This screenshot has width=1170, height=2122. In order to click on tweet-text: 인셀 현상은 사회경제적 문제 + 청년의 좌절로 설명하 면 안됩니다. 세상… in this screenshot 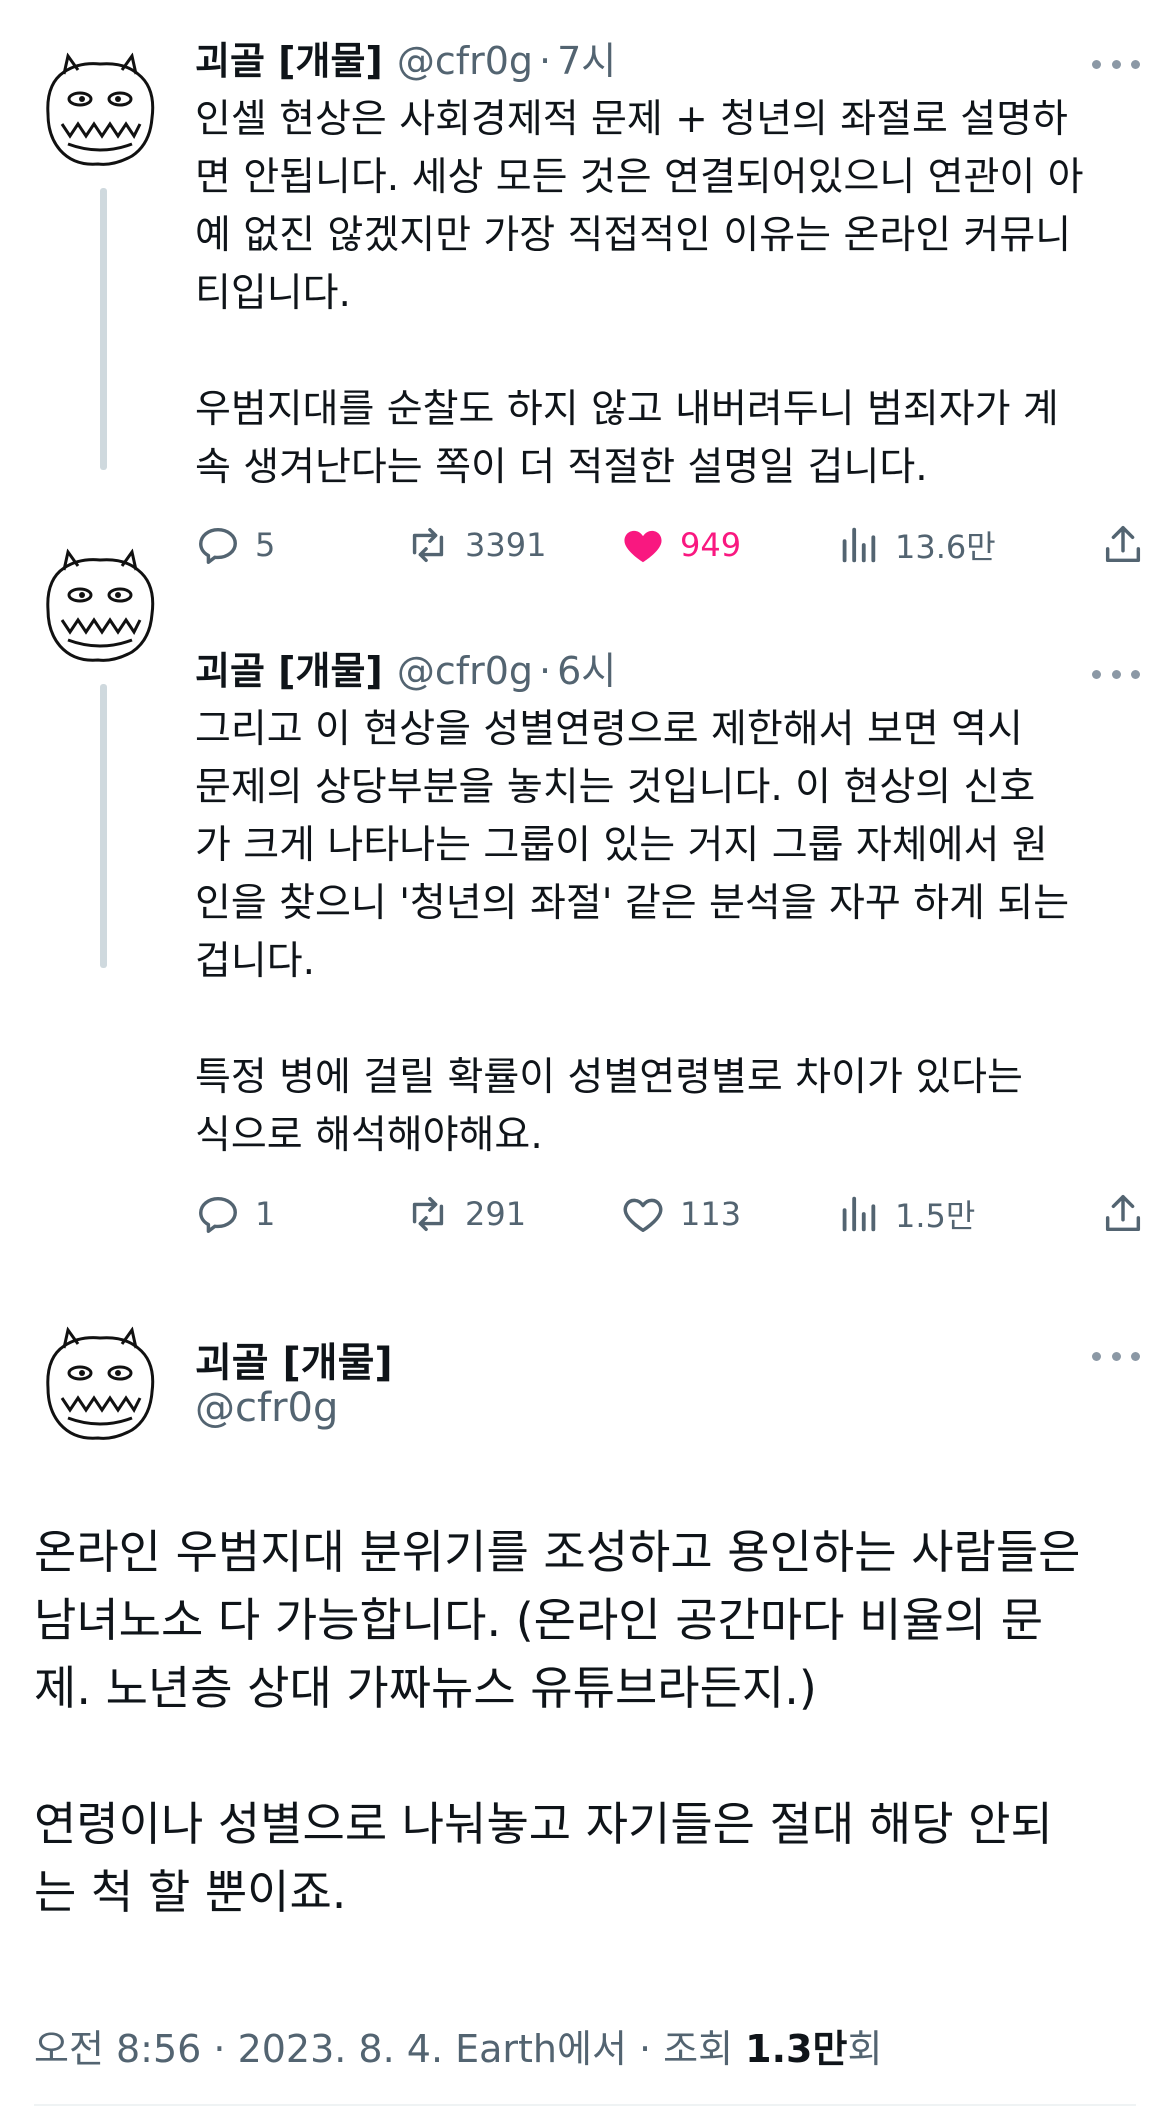, I will do `click(639, 293)`.